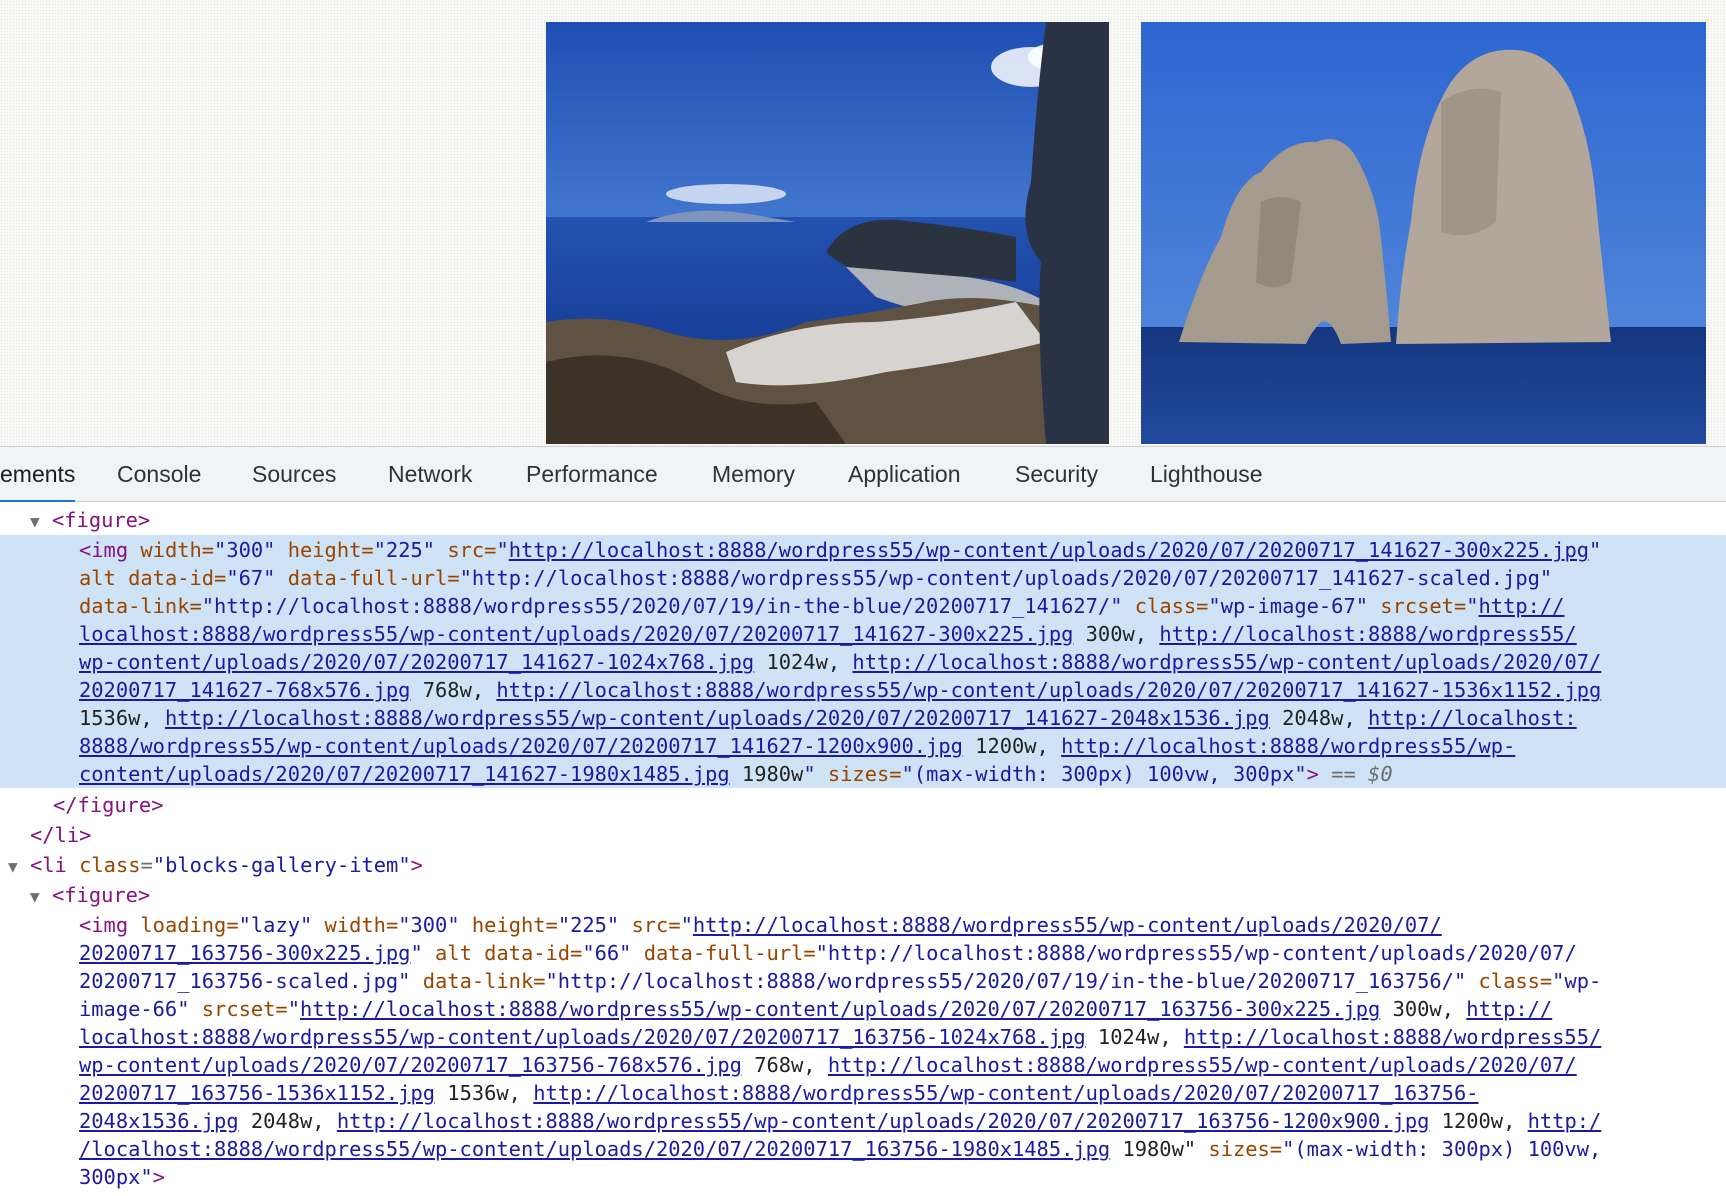 The image size is (1726, 1196). What do you see at coordinates (122, 1177) in the screenshot?
I see `dom-line-img2-10: 300px">` at bounding box center [122, 1177].